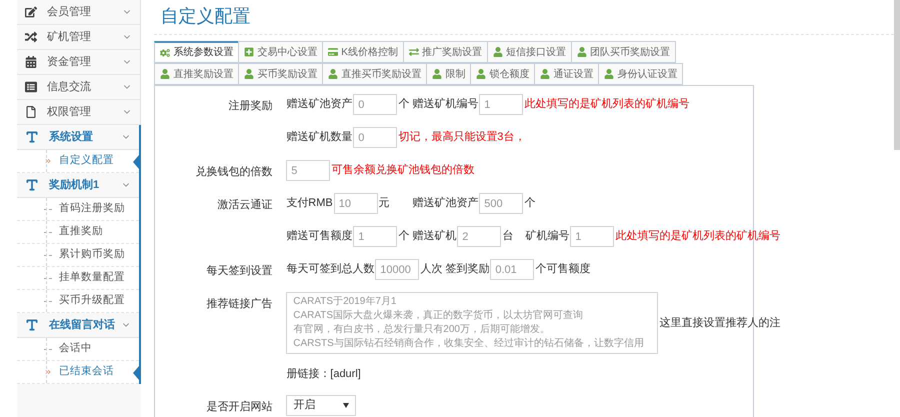 Image resolution: width=900 pixels, height=417 pixels. What do you see at coordinates (455, 270) in the screenshot?
I see `field-text: 人次 签到奖励` at bounding box center [455, 270].